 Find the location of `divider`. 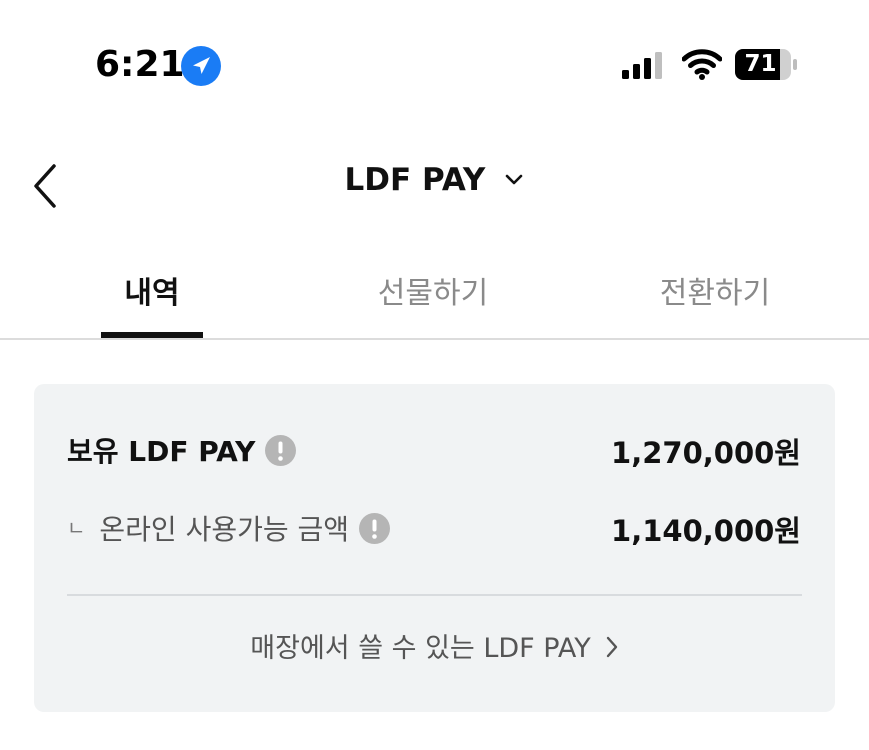

divider is located at coordinates (434, 595).